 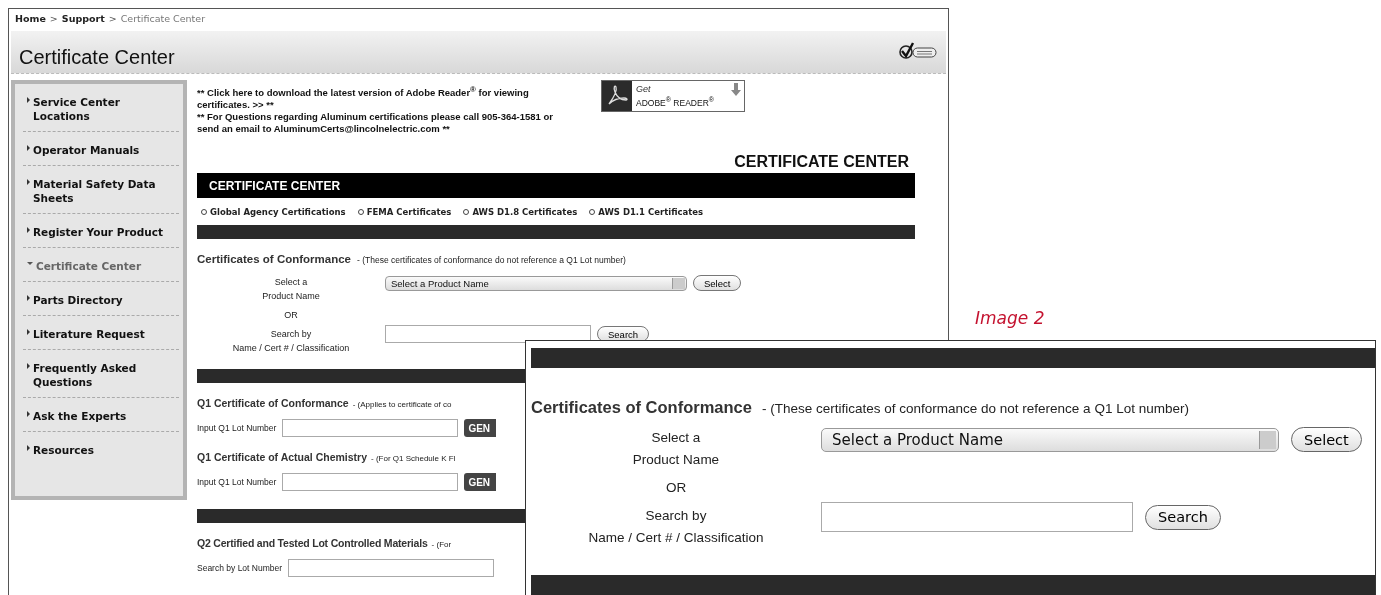 What do you see at coordinates (101, 112) in the screenshot?
I see `sidebar-item: Service Center Locations` at bounding box center [101, 112].